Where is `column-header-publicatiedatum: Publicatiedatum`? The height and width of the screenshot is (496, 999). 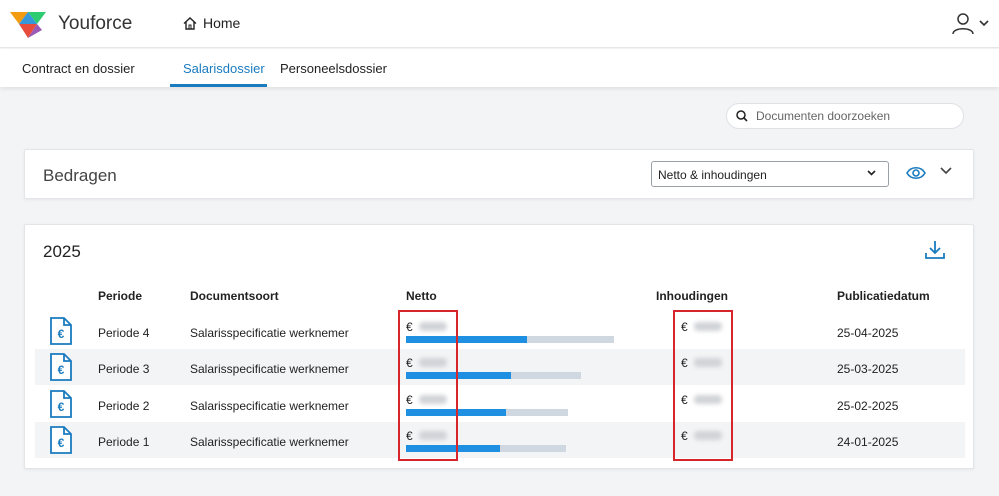 column-header-publicatiedatum: Publicatiedatum is located at coordinates (883, 296).